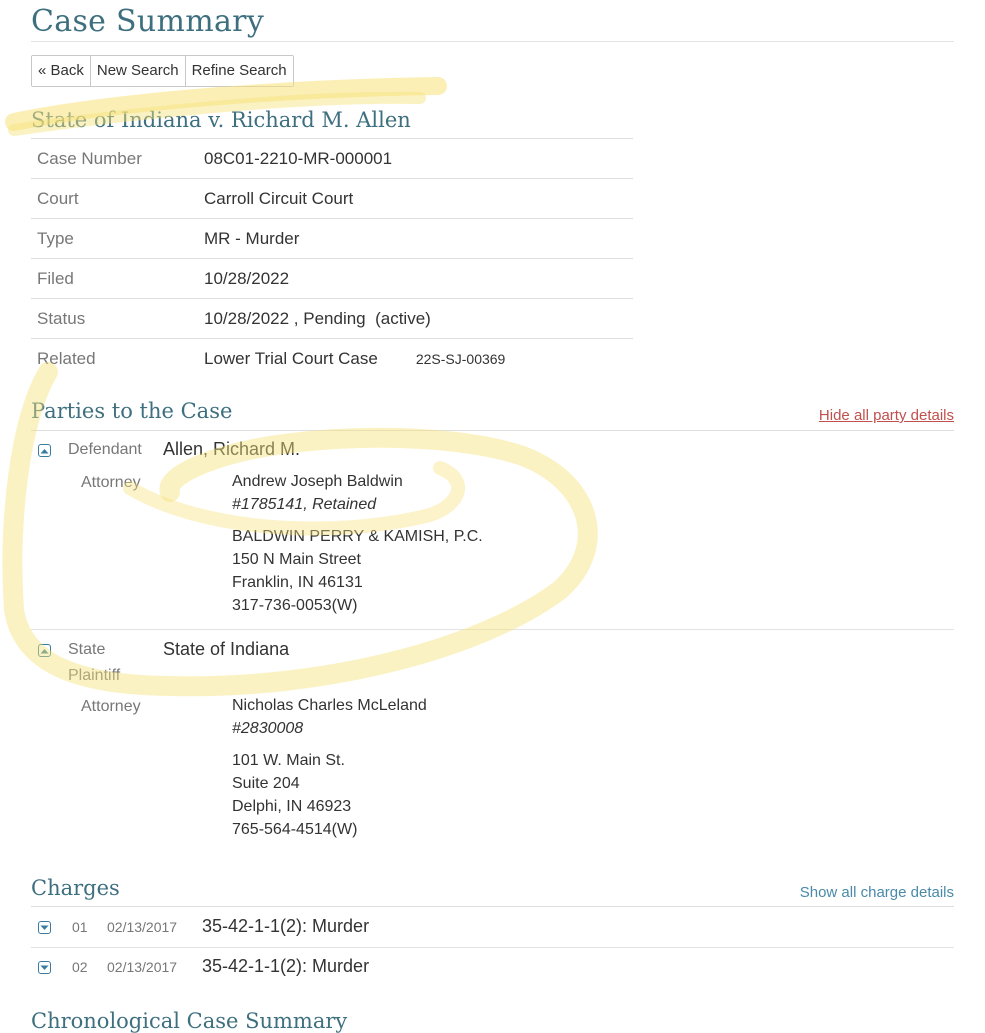 This screenshot has width=985, height=1033. I want to click on page-title: Case Summary, so click(148, 21).